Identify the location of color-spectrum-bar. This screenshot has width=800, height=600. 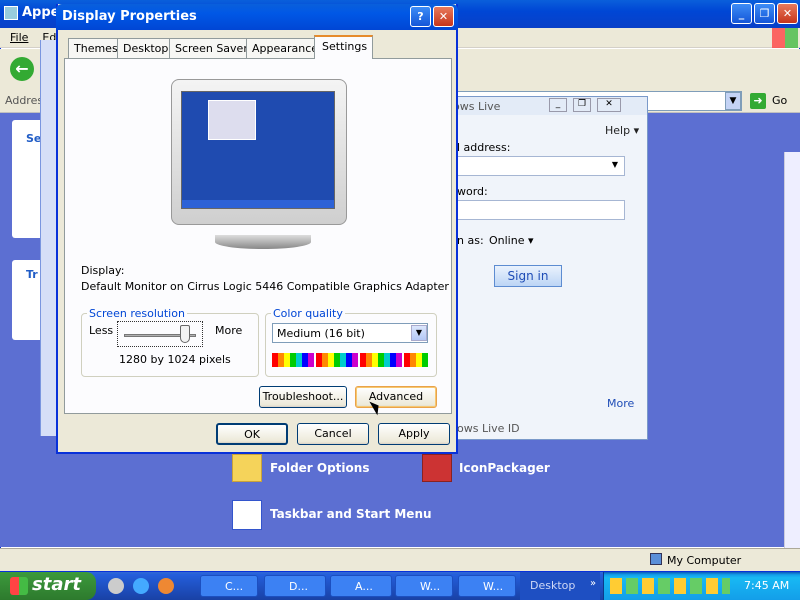
(350, 360).